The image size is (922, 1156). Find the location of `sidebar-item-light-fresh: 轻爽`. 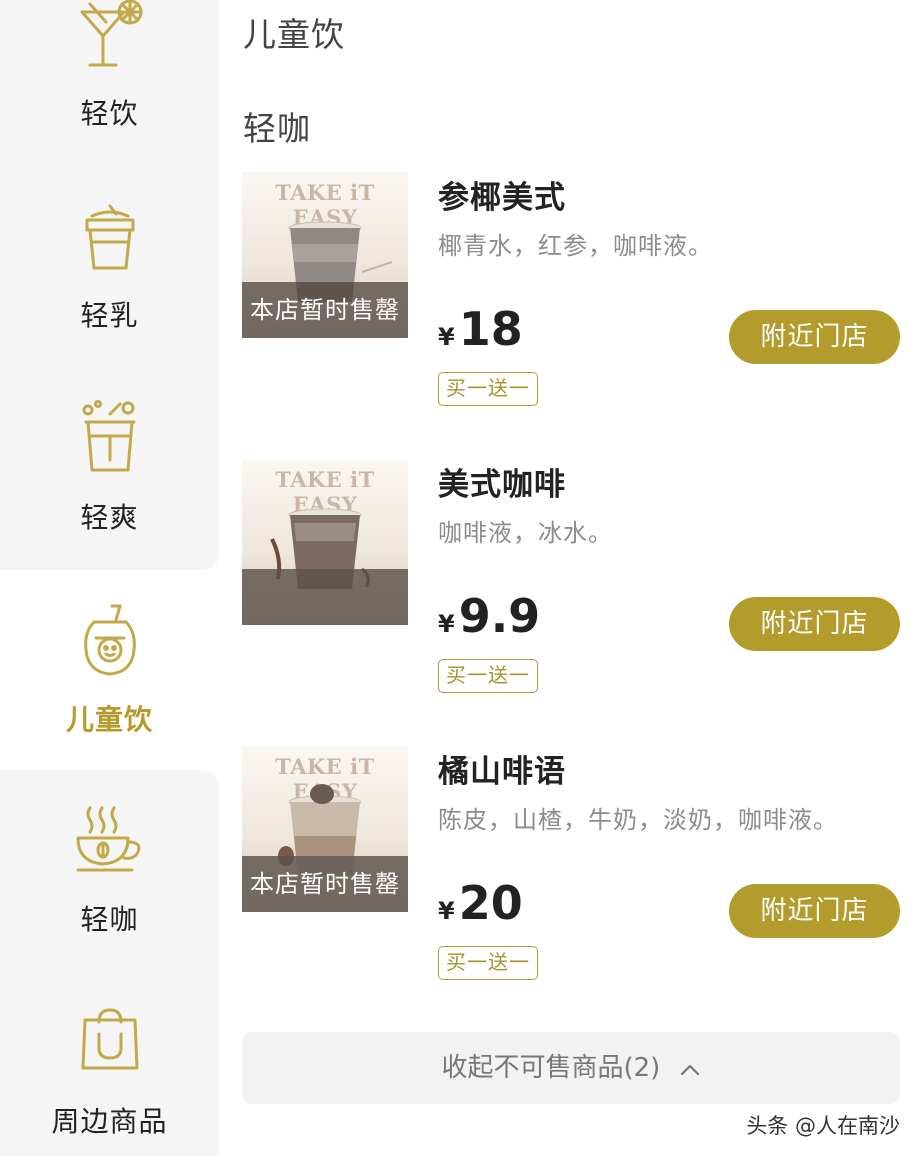

sidebar-item-light-fresh: 轻爽 is located at coordinates (109, 470).